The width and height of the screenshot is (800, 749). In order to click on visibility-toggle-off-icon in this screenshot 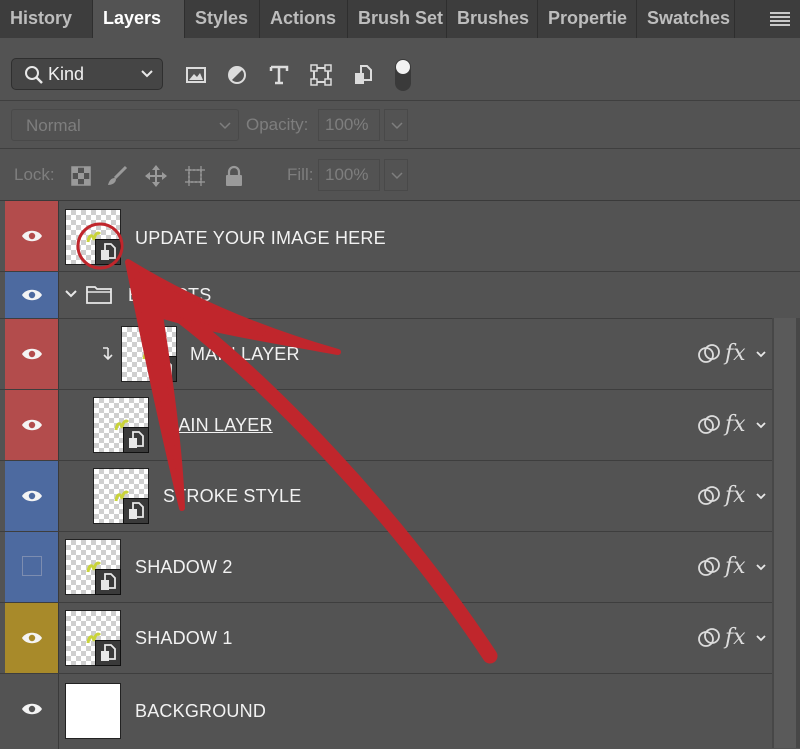, I will do `click(32, 566)`.